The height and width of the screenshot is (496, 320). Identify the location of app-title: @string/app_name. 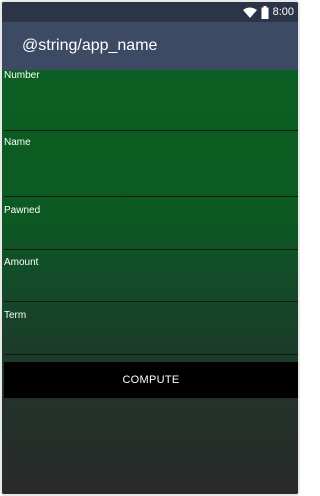
(90, 45).